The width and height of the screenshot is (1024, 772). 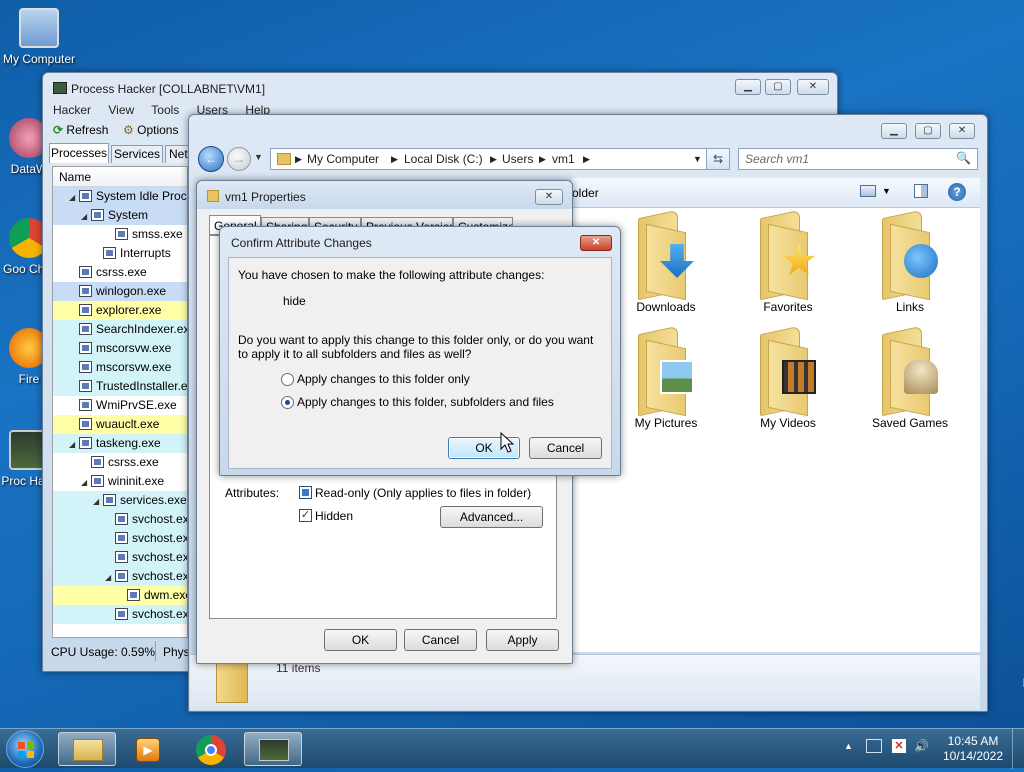 What do you see at coordinates (788, 261) in the screenshot?
I see `folder-item: Favorites` at bounding box center [788, 261].